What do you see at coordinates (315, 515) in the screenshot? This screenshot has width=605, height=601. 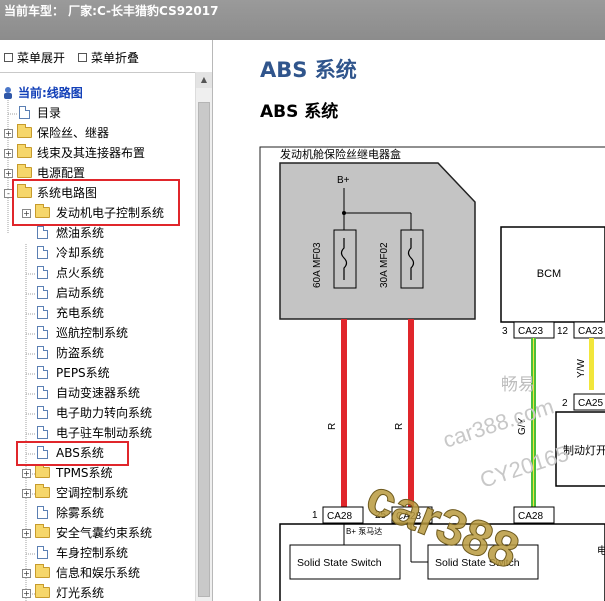 I see `pin-1-label: 1` at bounding box center [315, 515].